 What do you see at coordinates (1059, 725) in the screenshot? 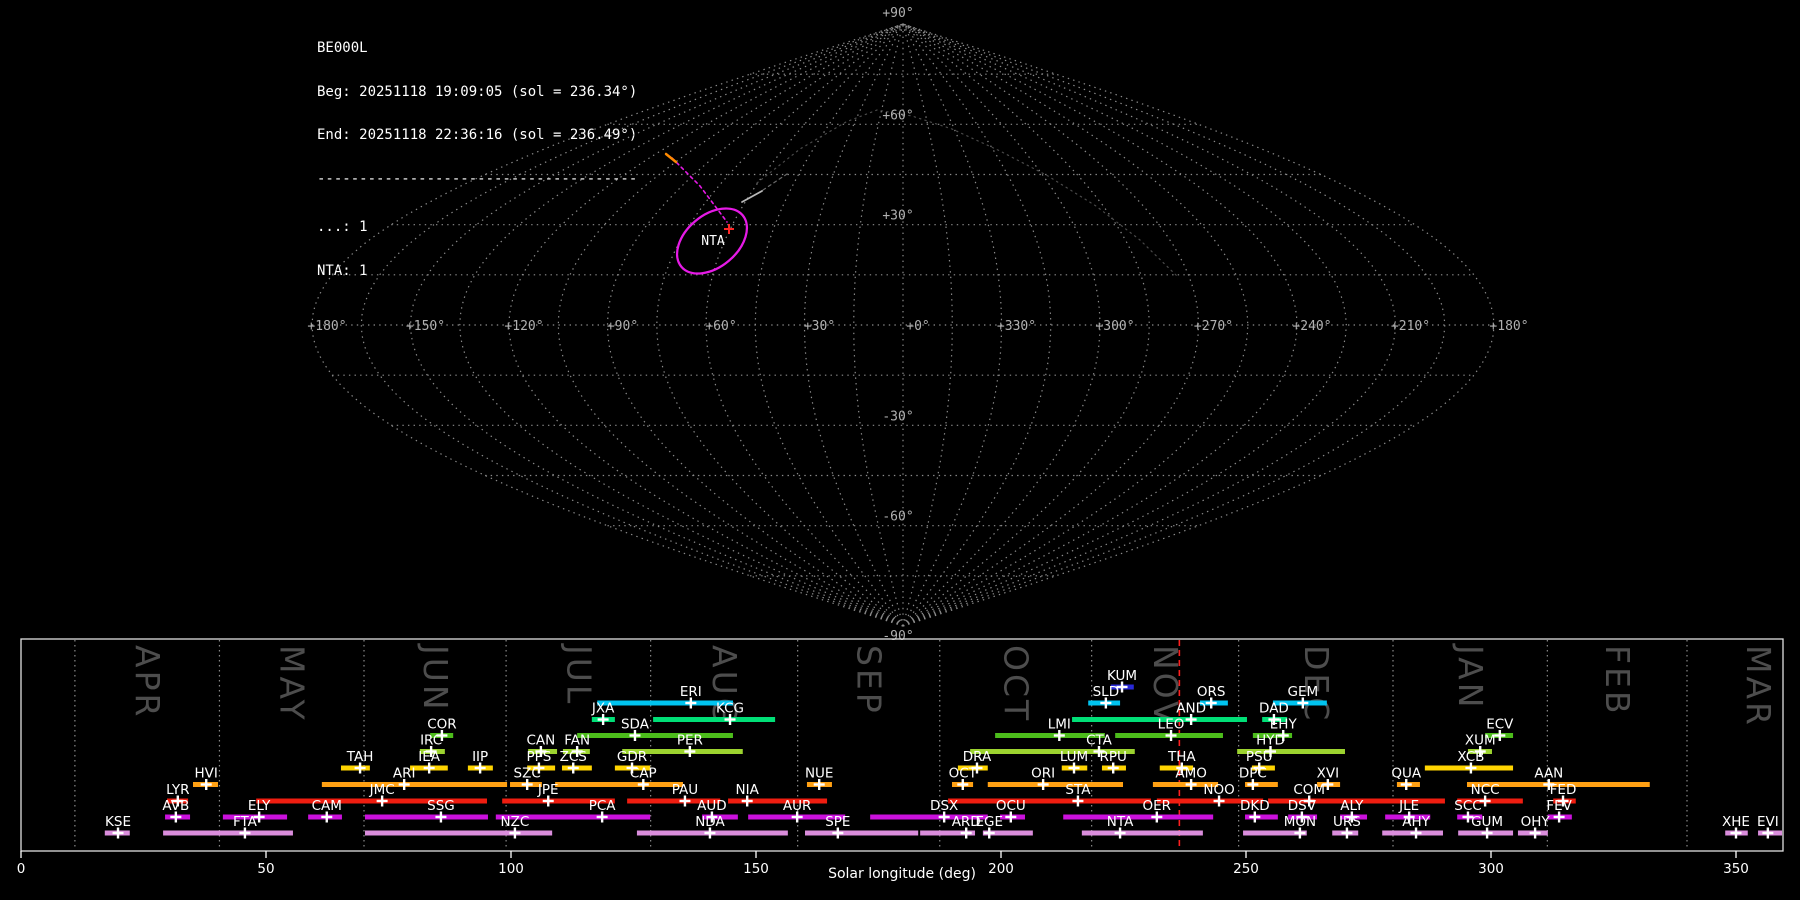
I see `shower-label-lmi: LMI` at bounding box center [1059, 725].